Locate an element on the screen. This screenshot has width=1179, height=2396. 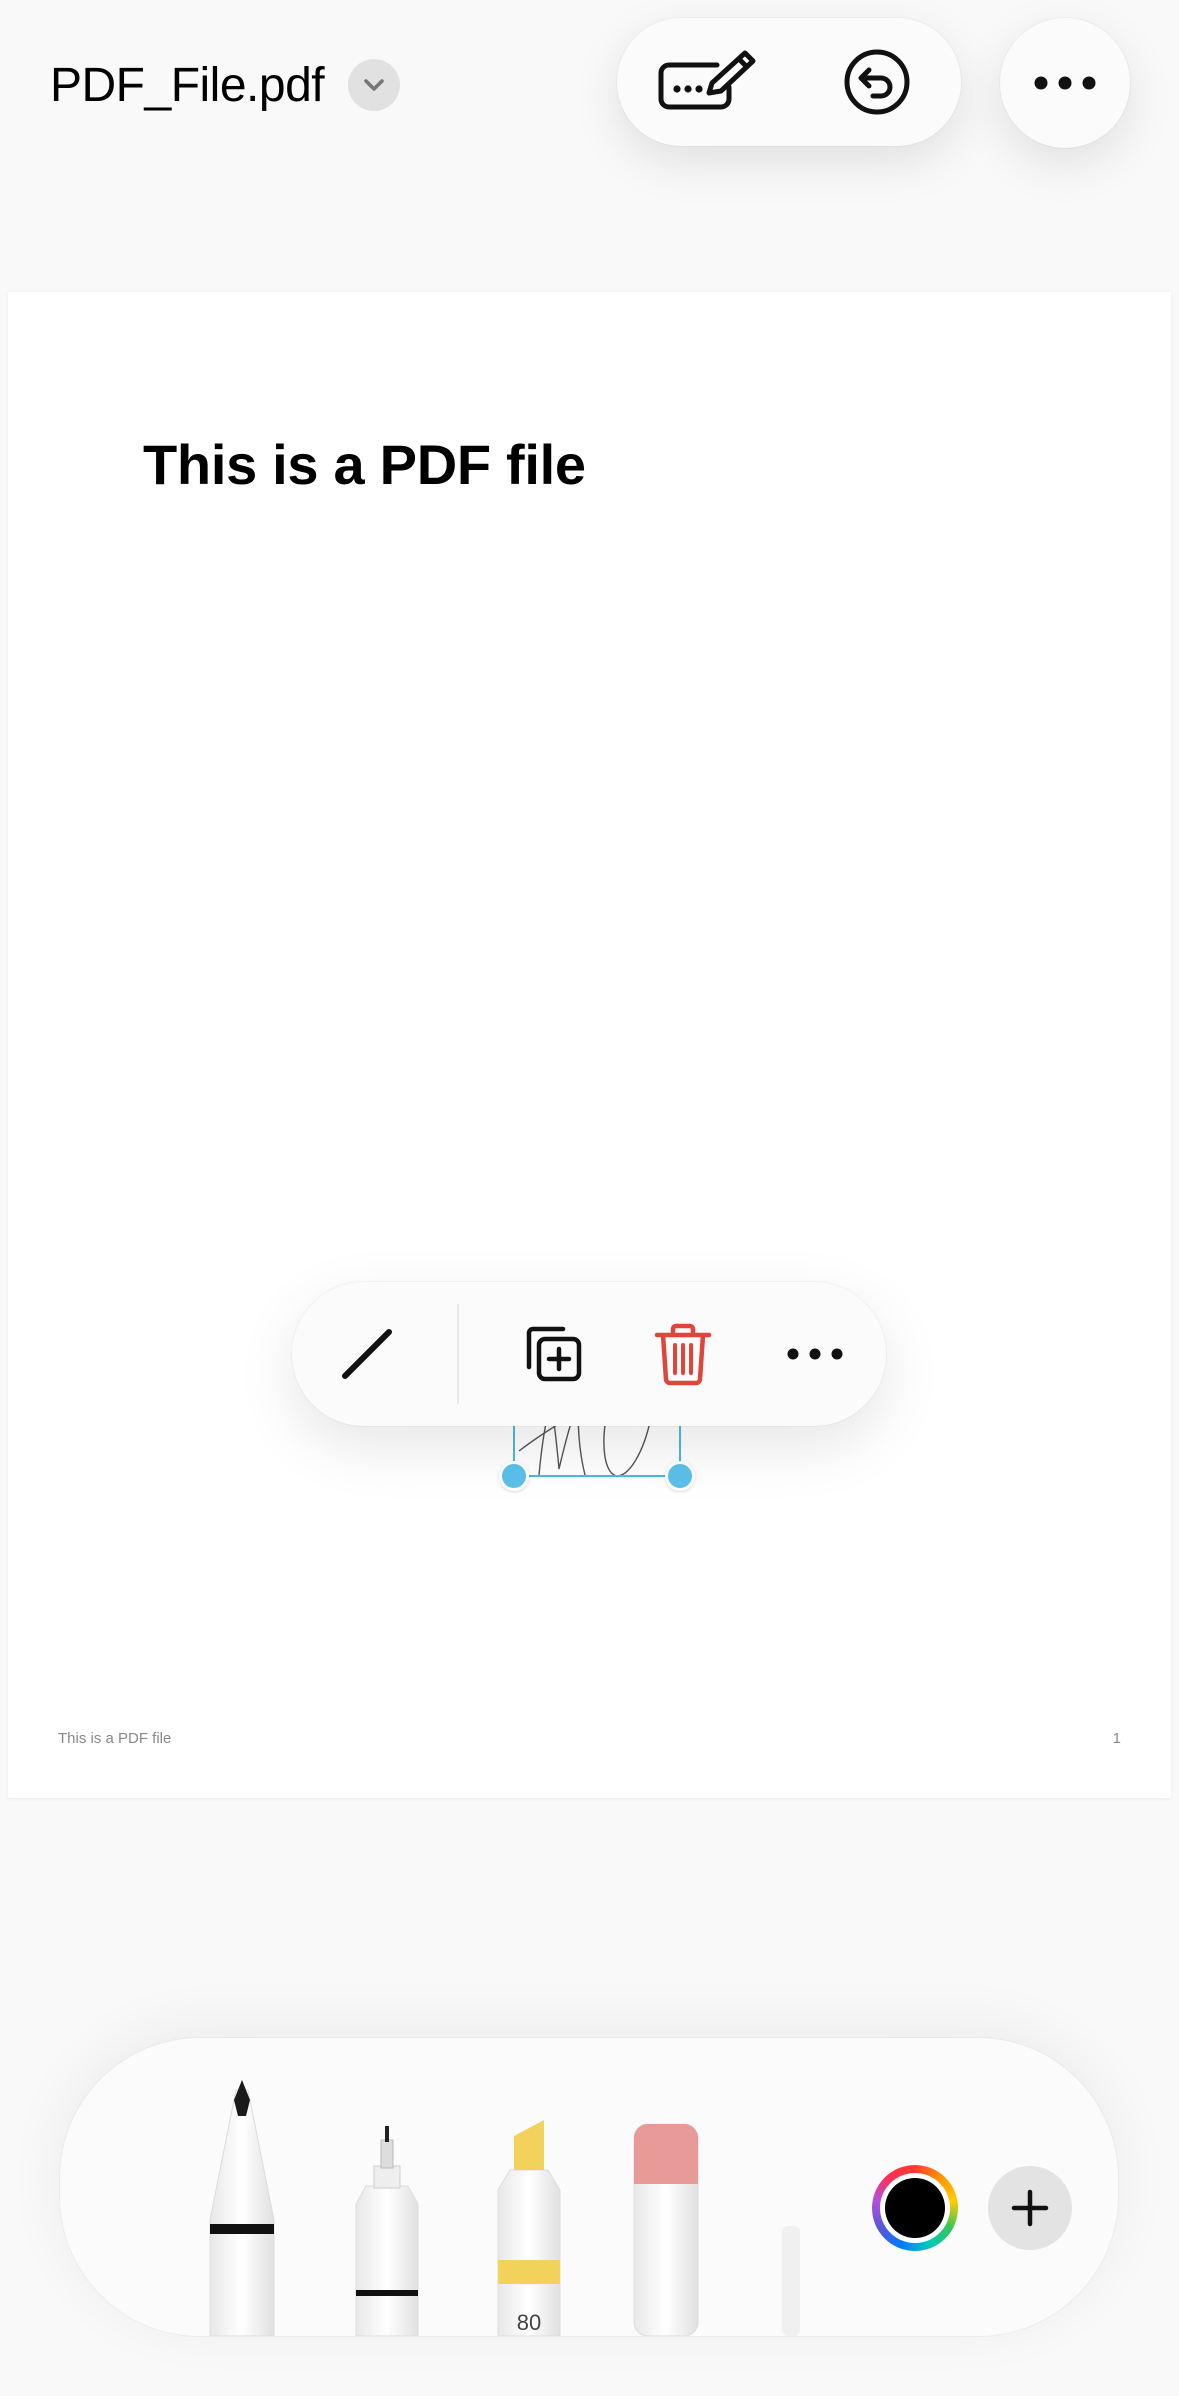
page-footer-text: This is a PDF file is located at coordinates (115, 1738).